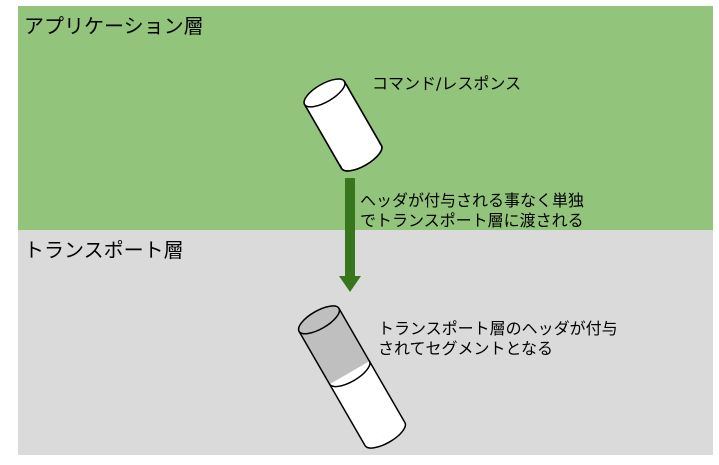 The height and width of the screenshot is (465, 719). I want to click on segment-description-line2: されてセグメントとなる, so click(466, 348).